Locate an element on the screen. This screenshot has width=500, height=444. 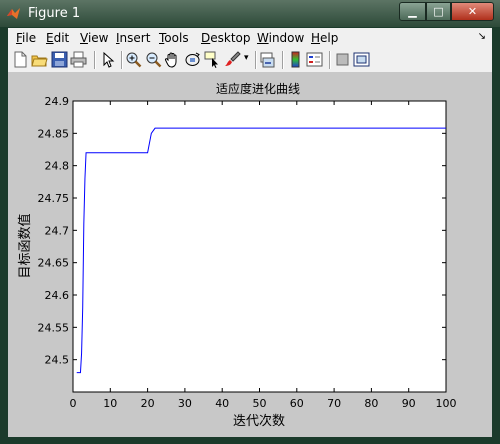
window-controls: ▁ □ ✕ is located at coordinates (446, 11).